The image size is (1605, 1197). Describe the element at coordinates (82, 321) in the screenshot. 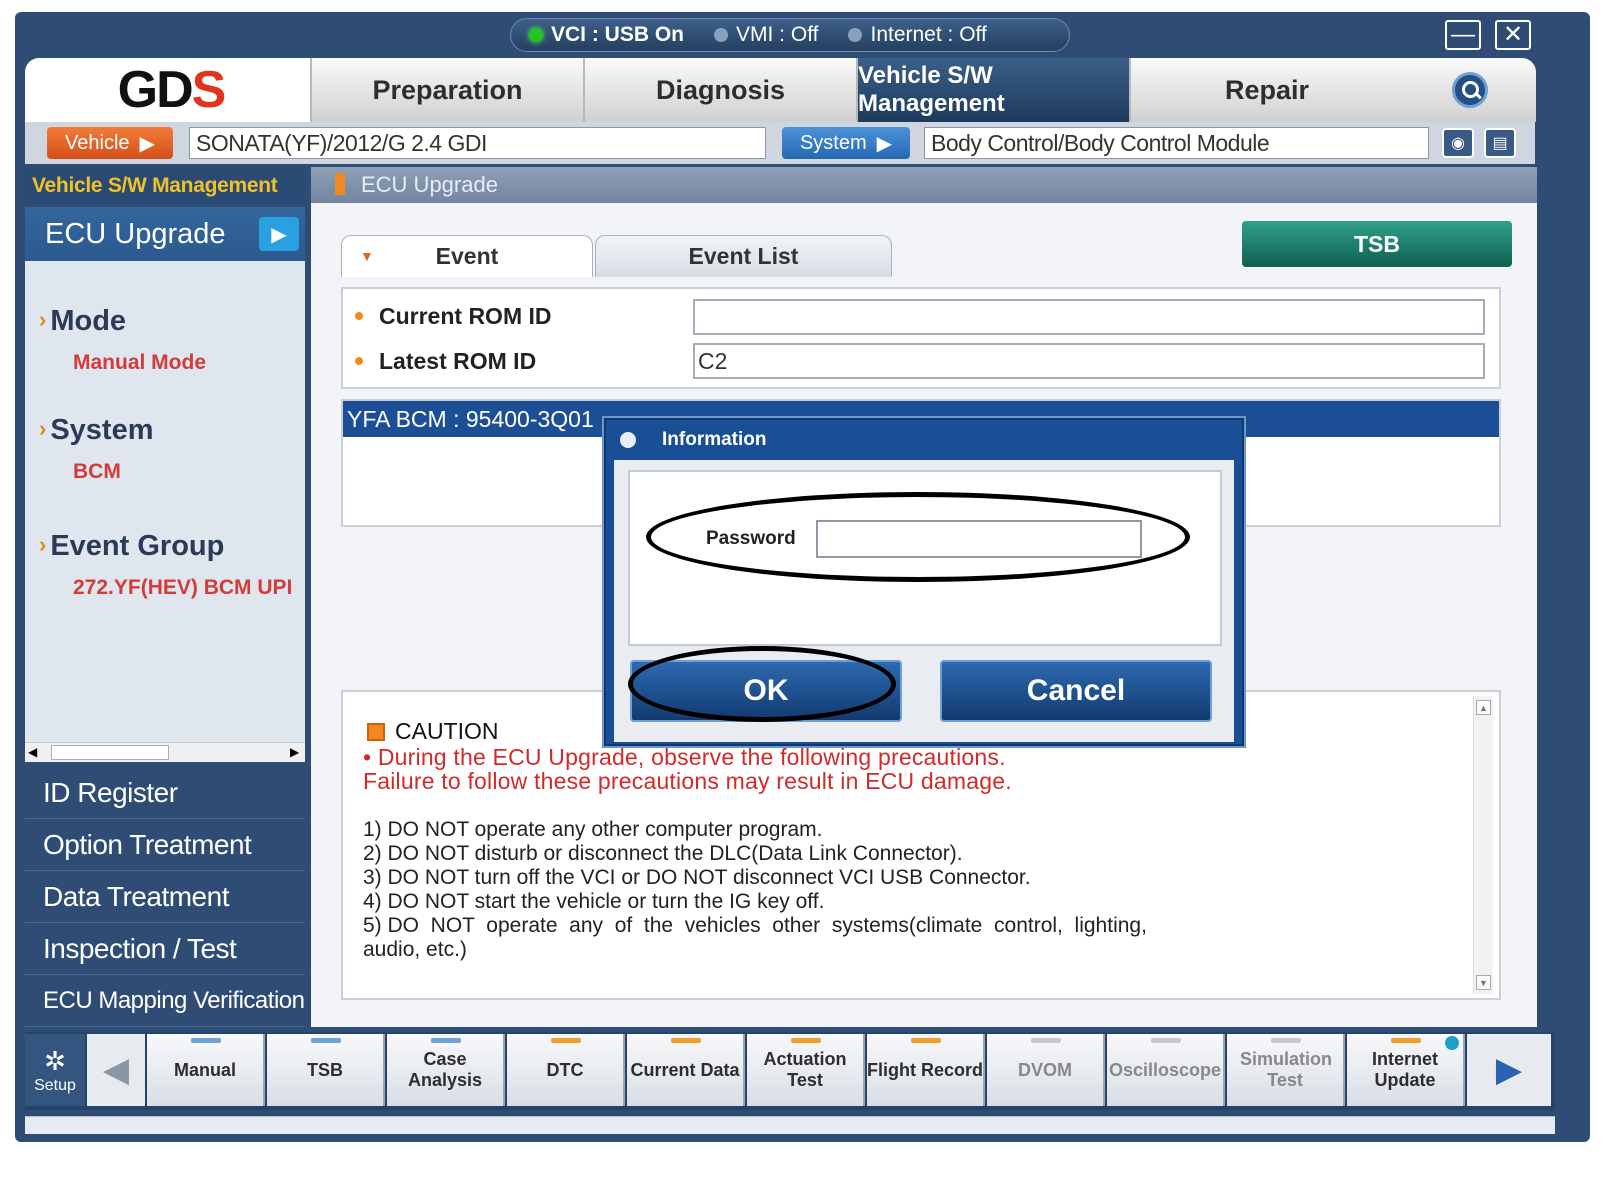

I see `mode-heading: Mode` at that location.